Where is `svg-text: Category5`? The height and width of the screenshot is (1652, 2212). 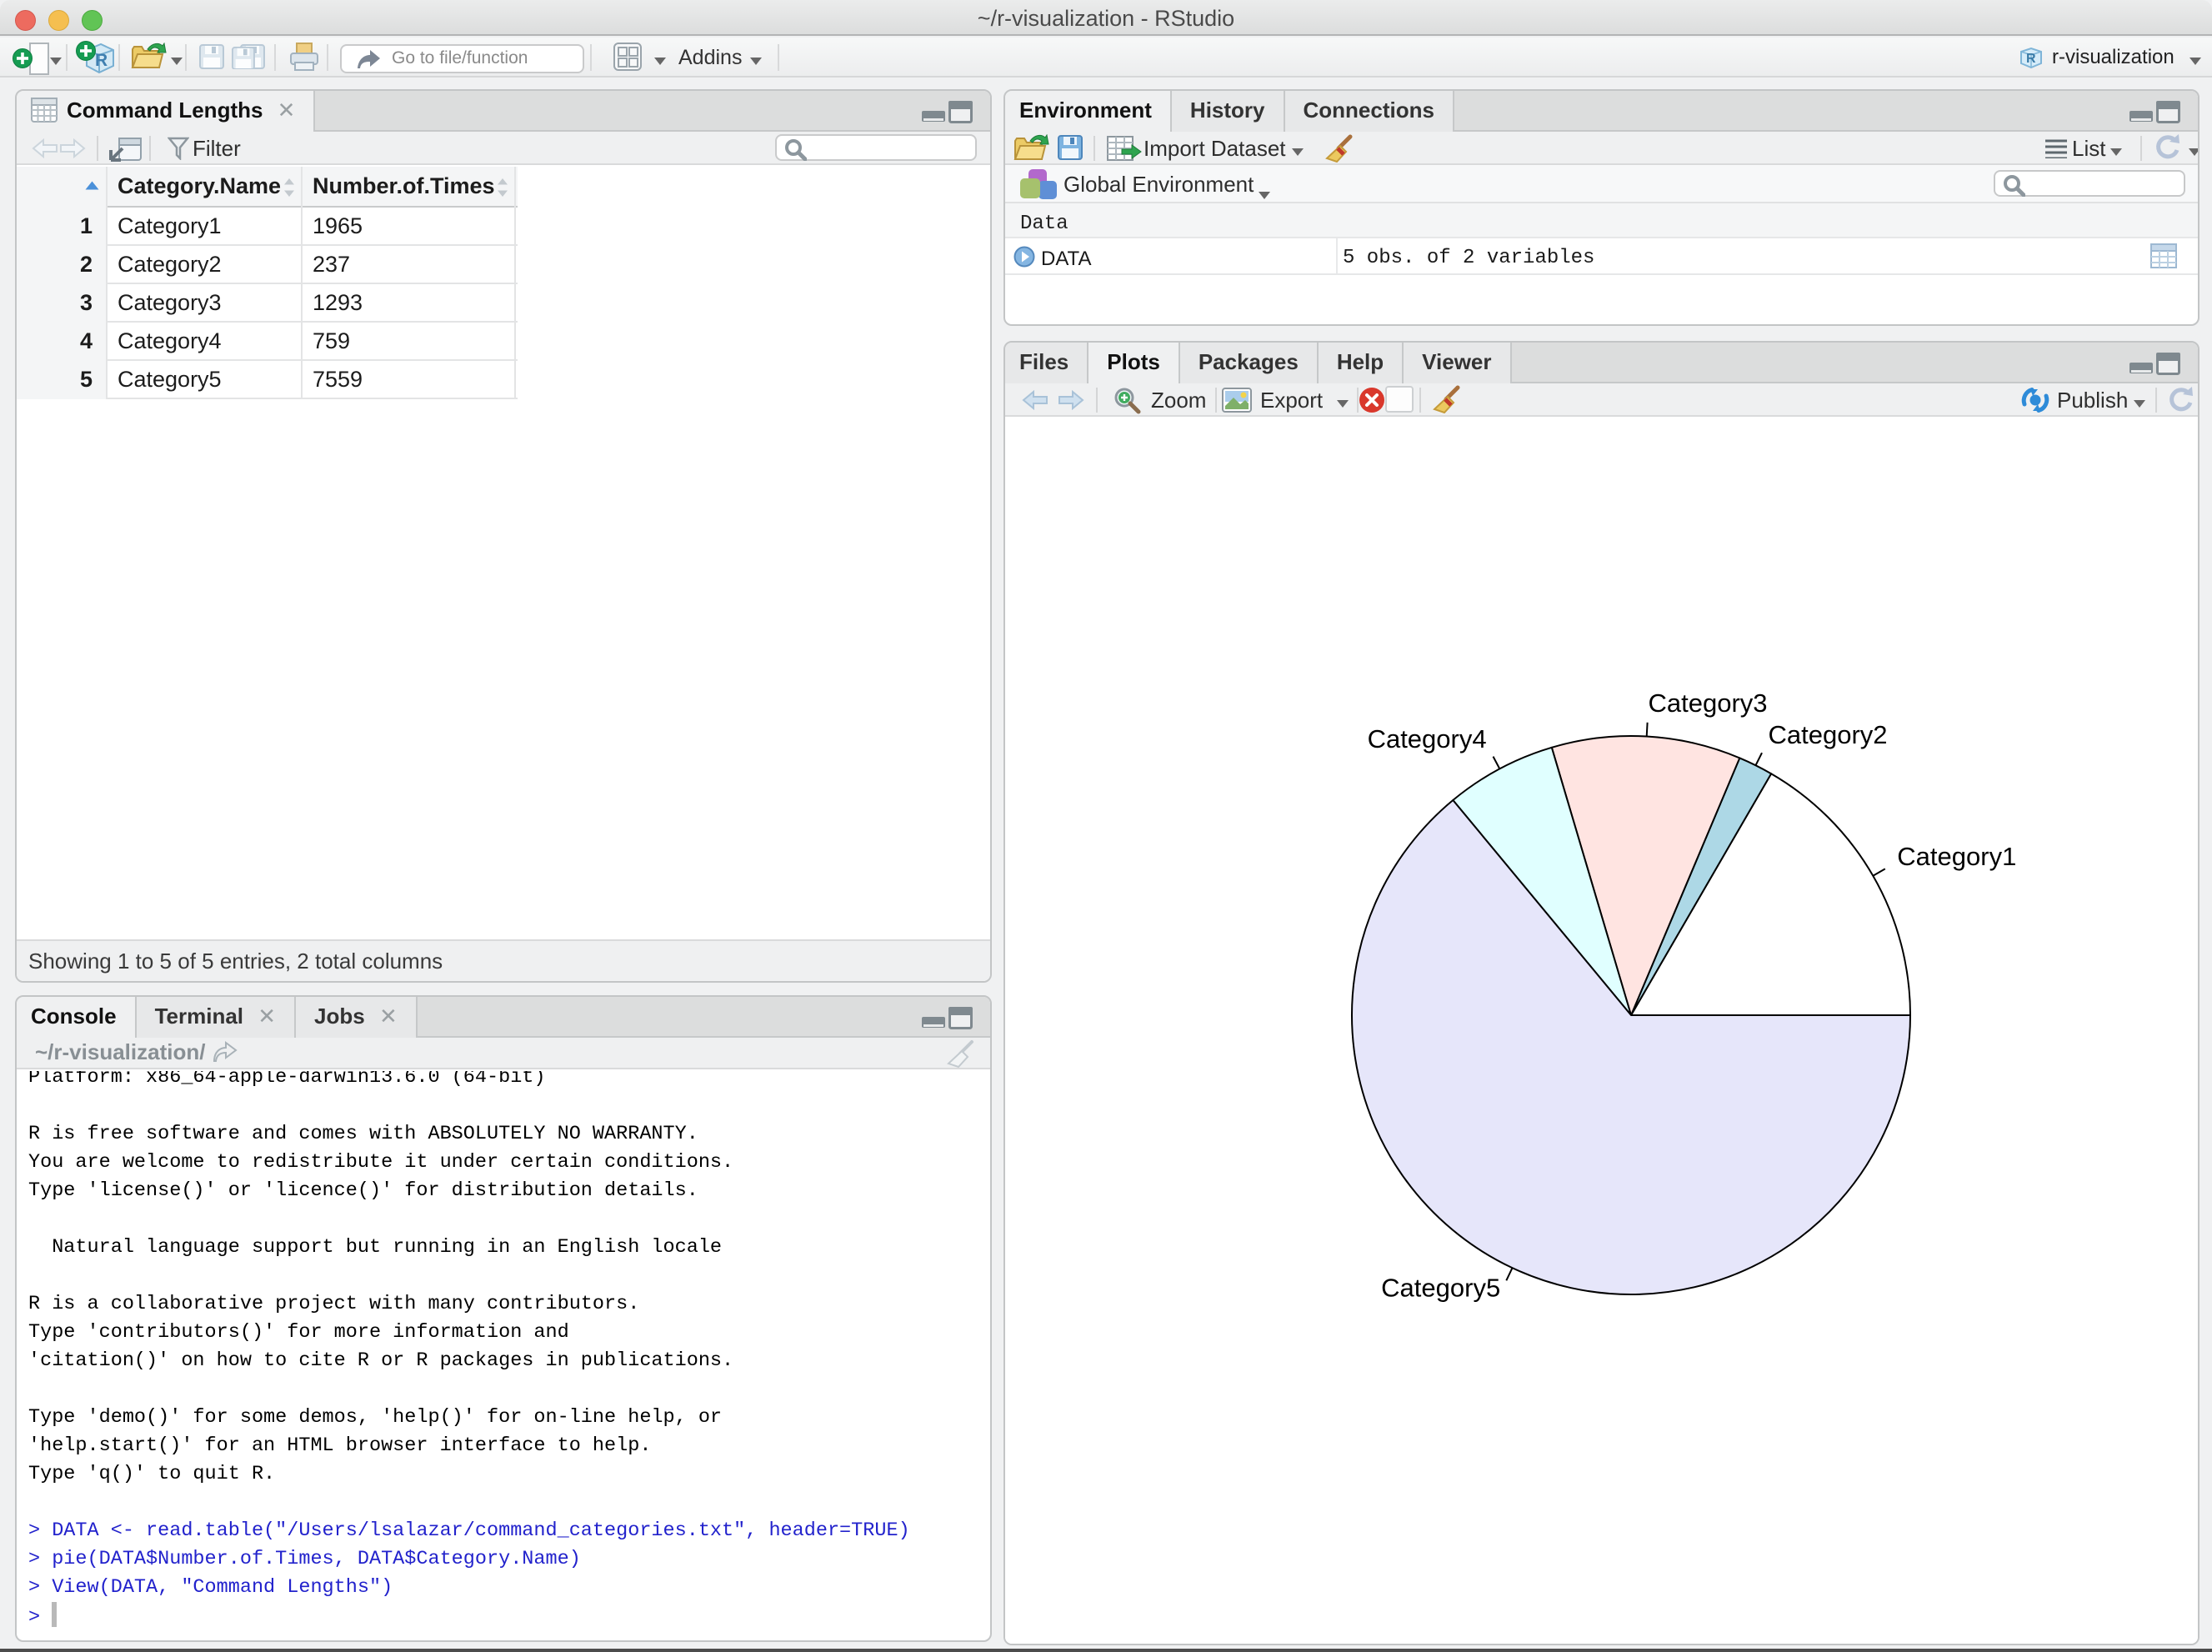
svg-text: Category5 is located at coordinates (1440, 1288).